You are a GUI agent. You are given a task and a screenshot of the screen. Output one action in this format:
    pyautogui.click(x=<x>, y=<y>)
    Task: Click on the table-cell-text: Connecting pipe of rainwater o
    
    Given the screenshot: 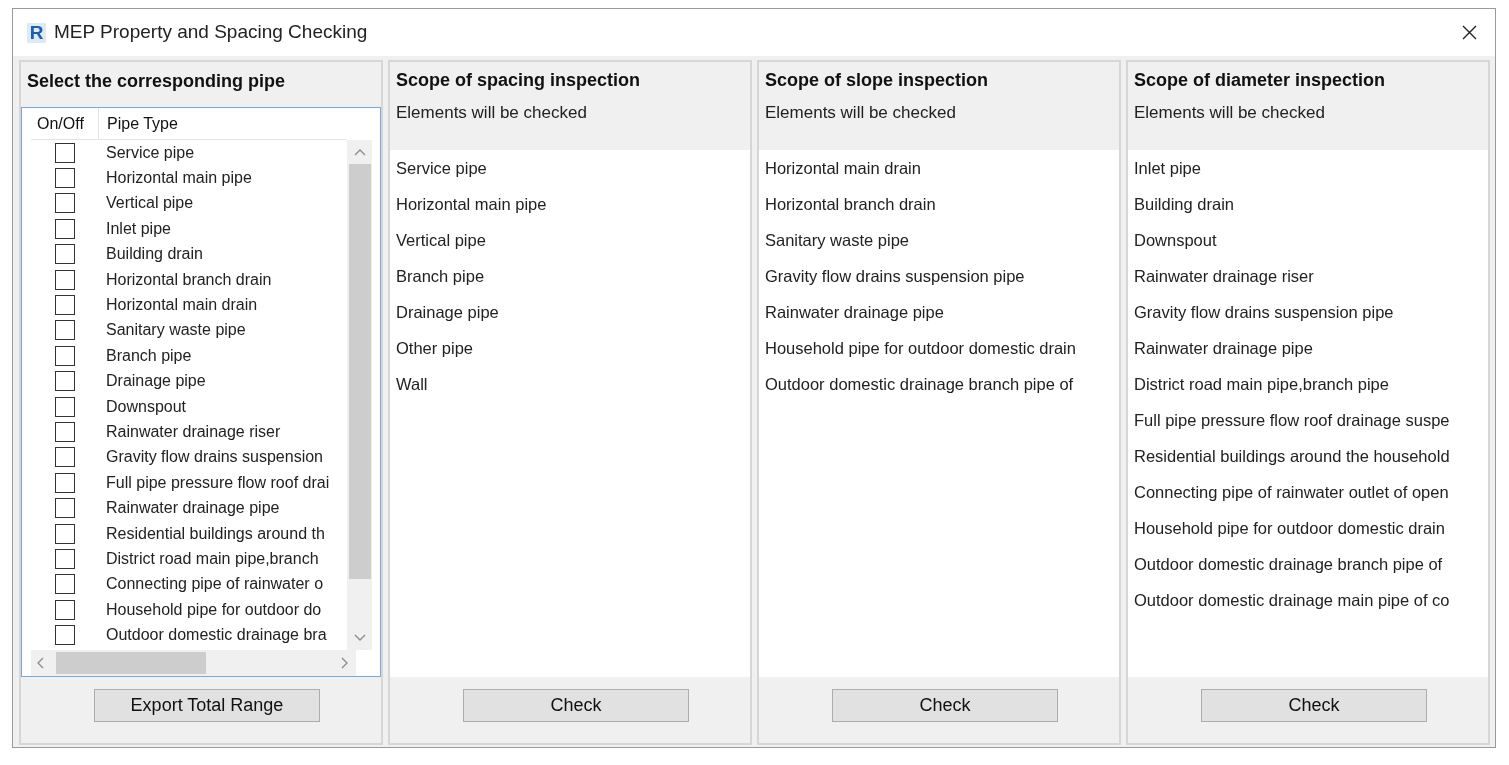 What is the action you would take?
    pyautogui.click(x=214, y=584)
    